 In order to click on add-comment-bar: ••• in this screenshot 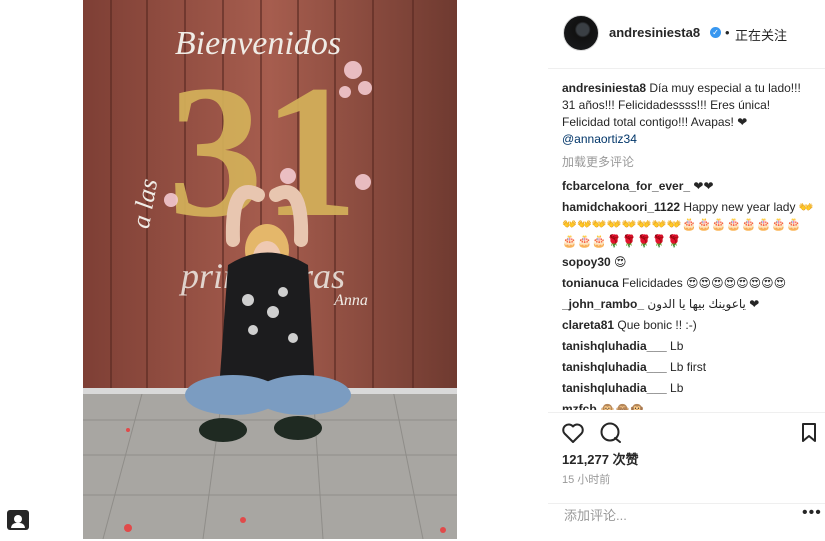, I will do `click(686, 522)`.